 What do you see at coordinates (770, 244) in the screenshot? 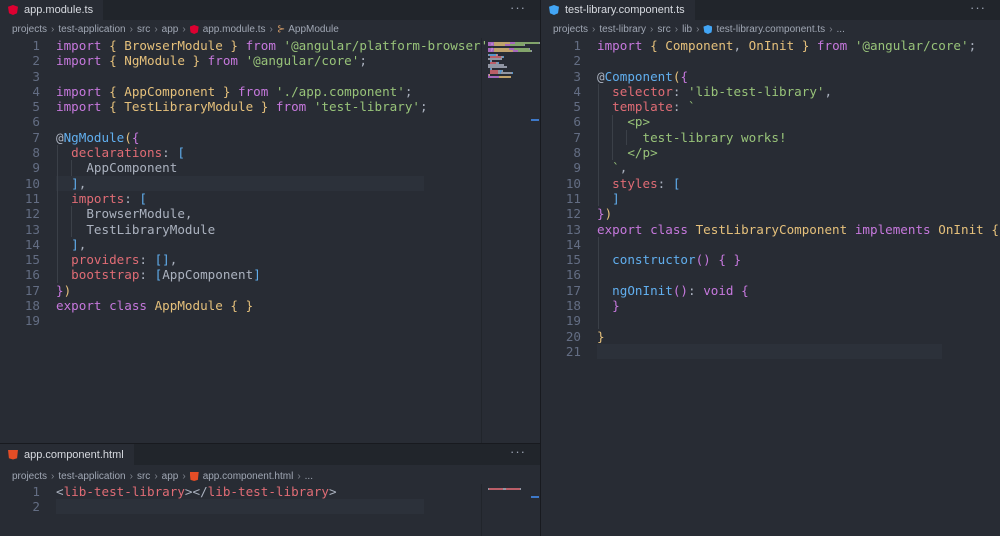
I see `code-line: 14` at bounding box center [770, 244].